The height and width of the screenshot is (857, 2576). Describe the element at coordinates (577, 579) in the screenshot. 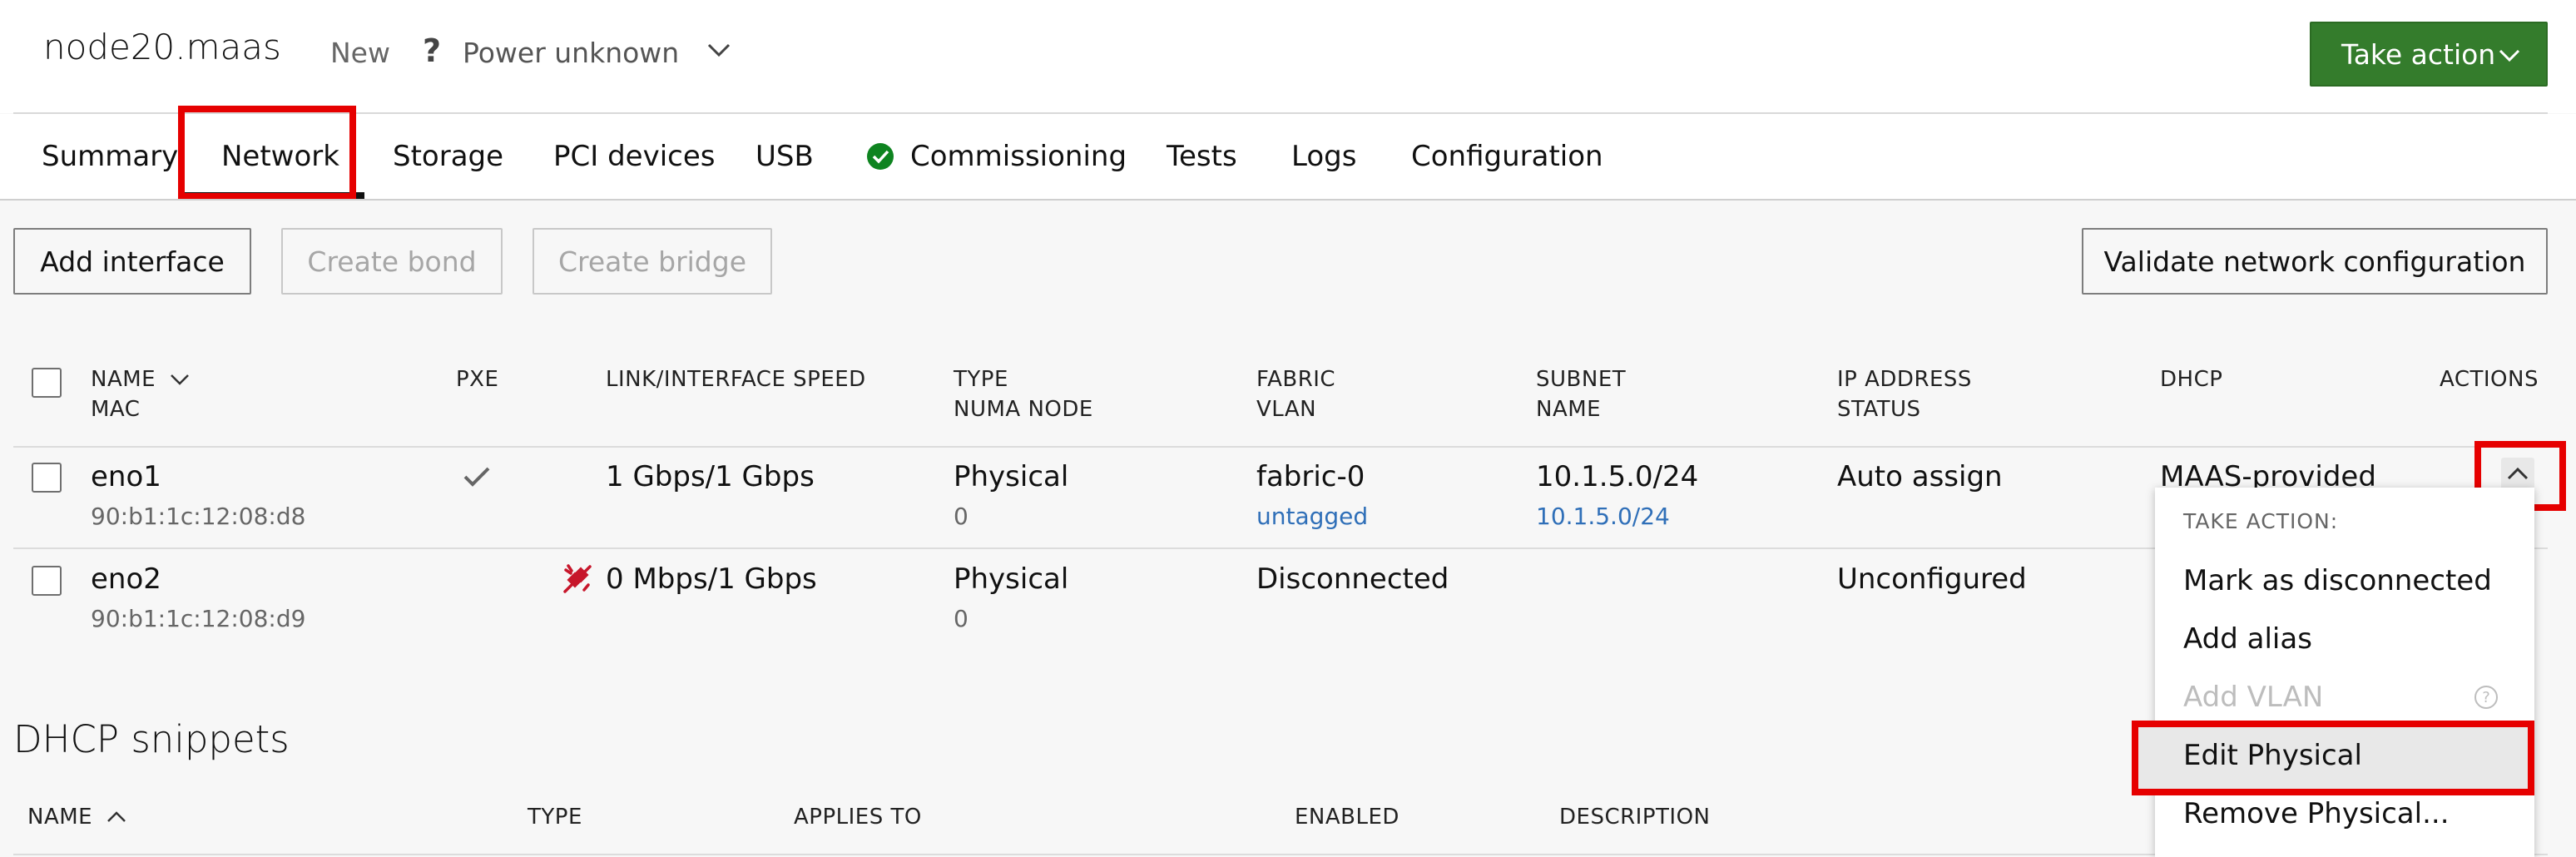

I see `disconnected-plug-icon` at that location.